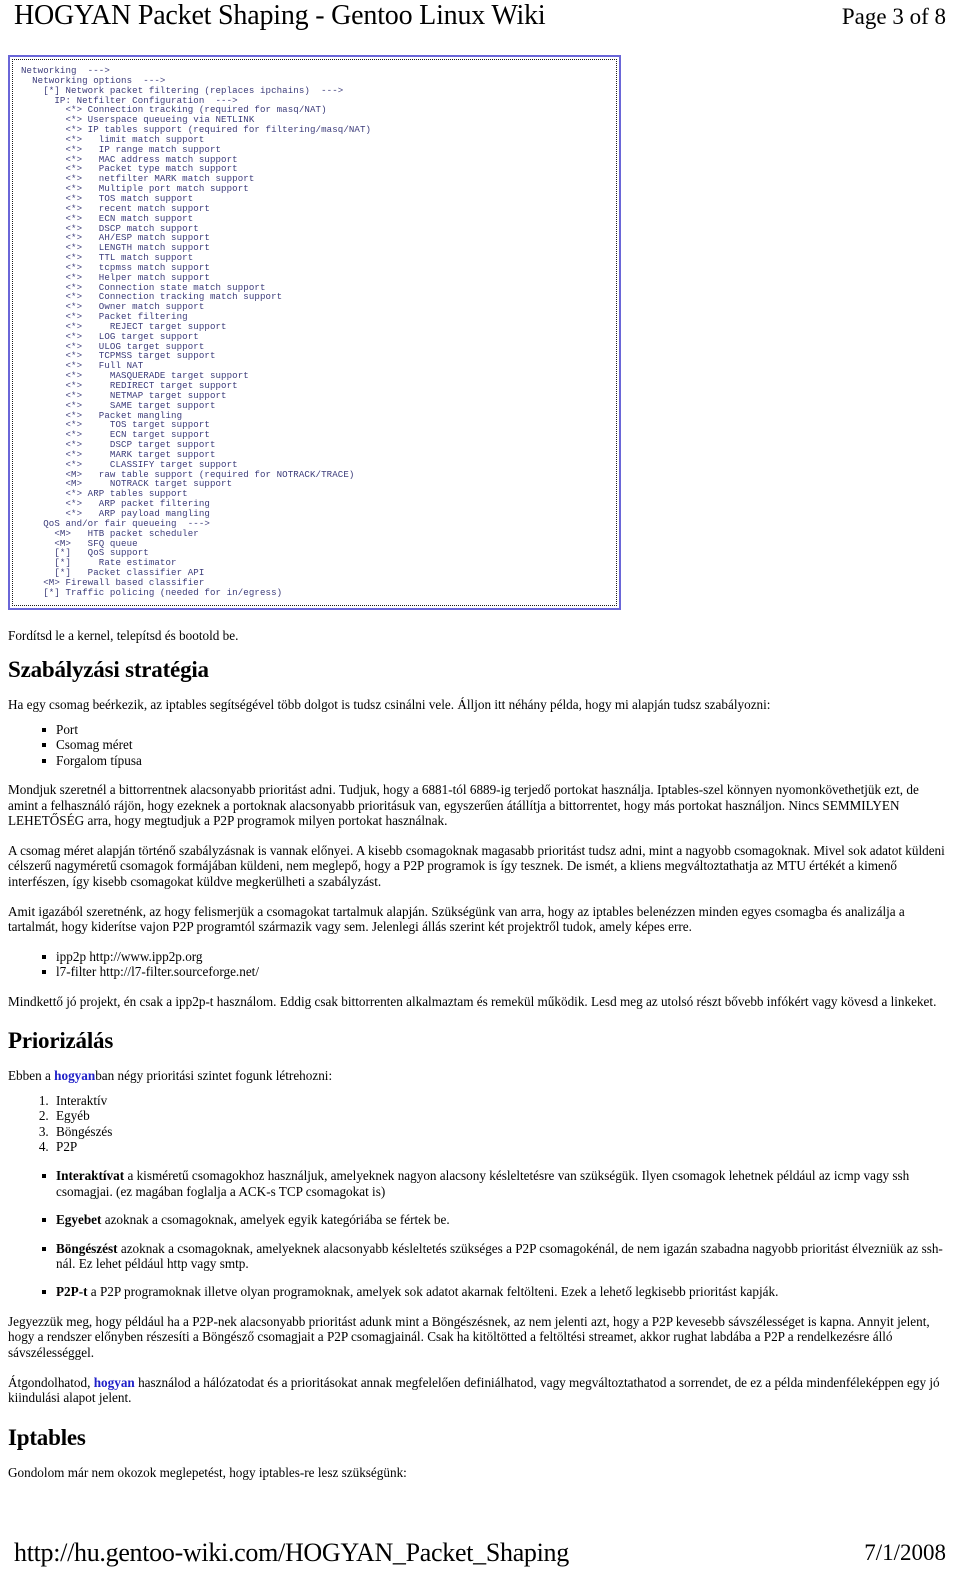 This screenshot has width=960, height=1579. Describe the element at coordinates (74, 1075) in the screenshot. I see `link-hogyan-1: hogyan` at that location.